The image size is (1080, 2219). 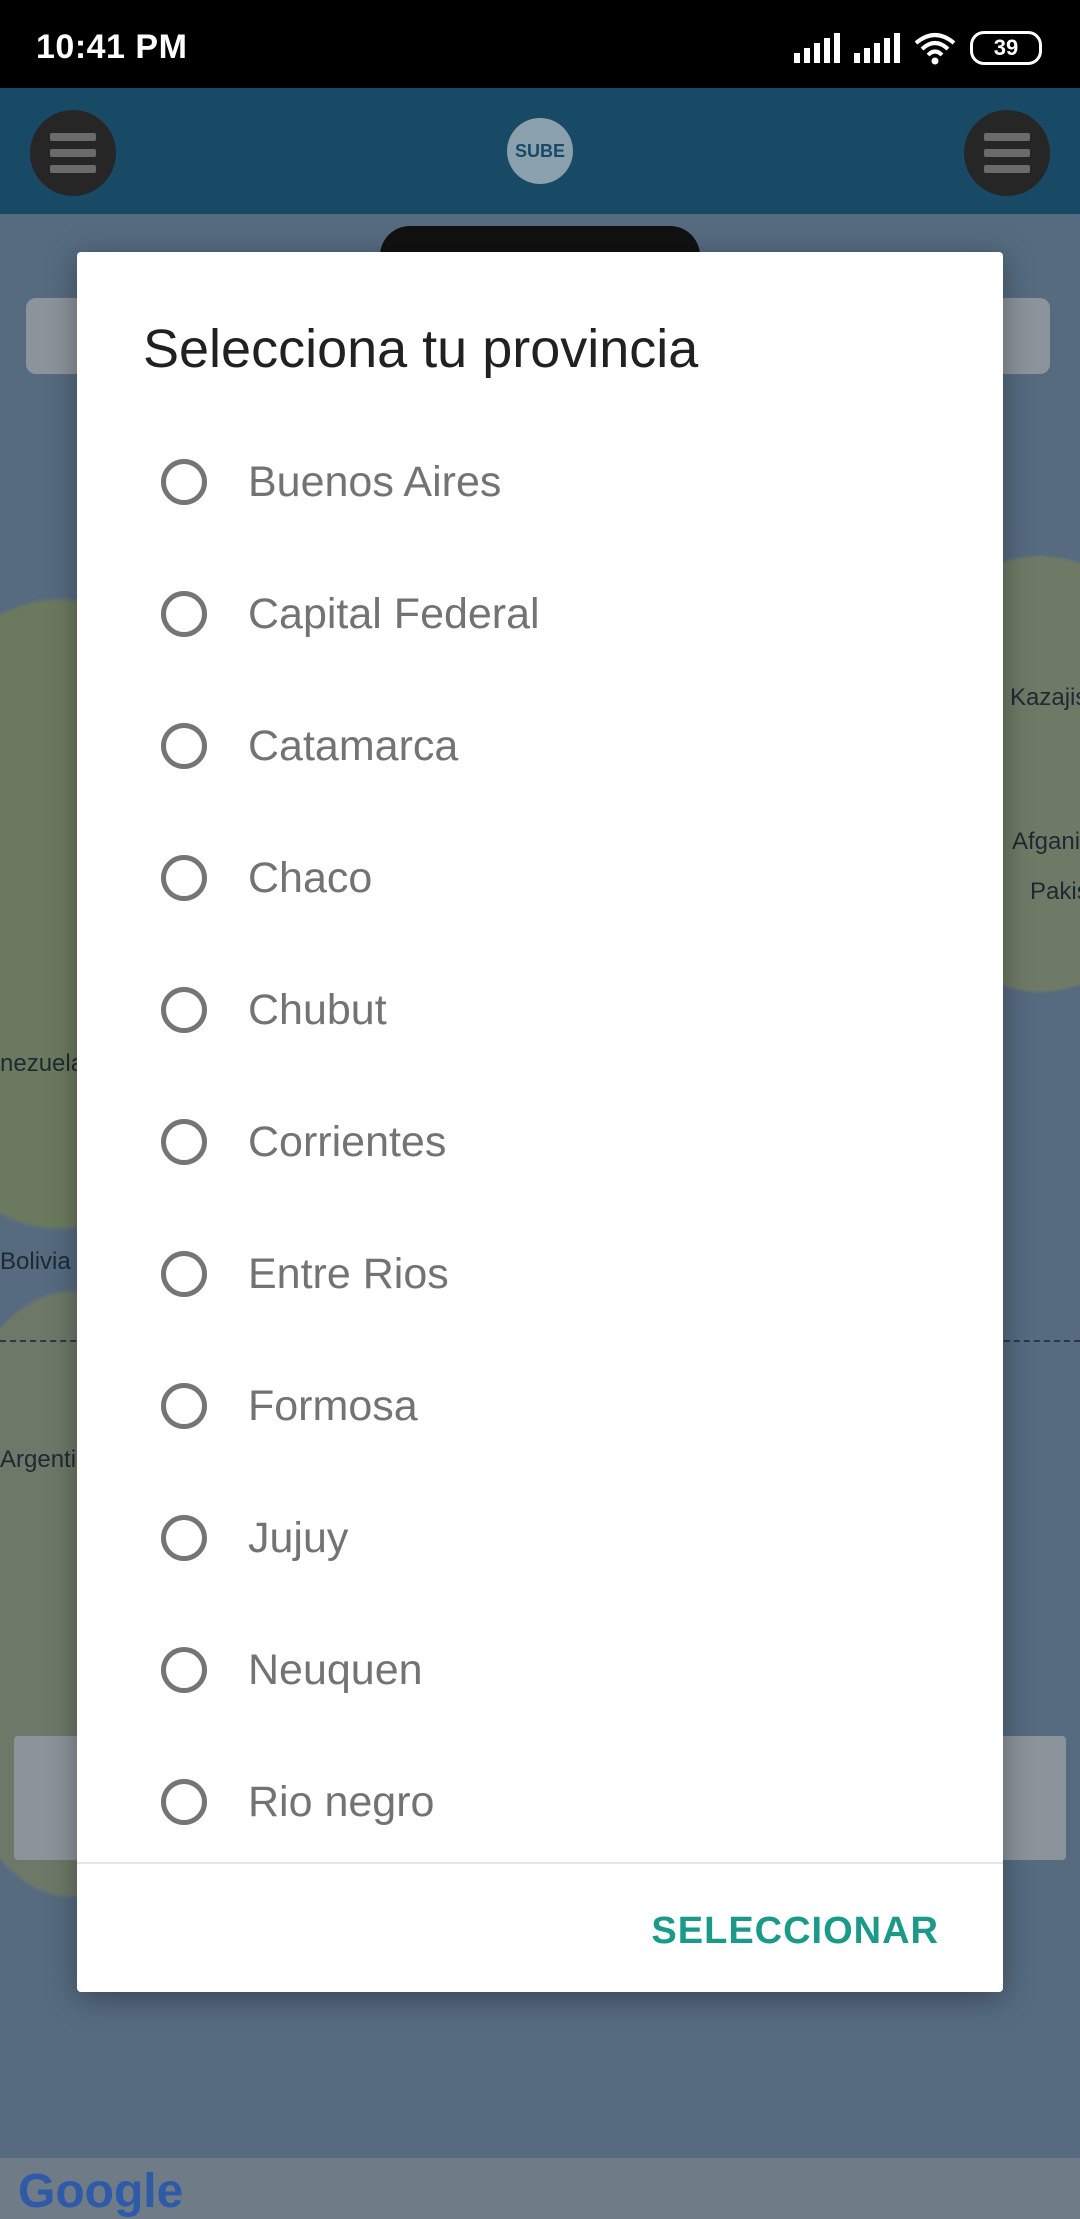 What do you see at coordinates (317, 1009) in the screenshot?
I see `province-label: Chubut` at bounding box center [317, 1009].